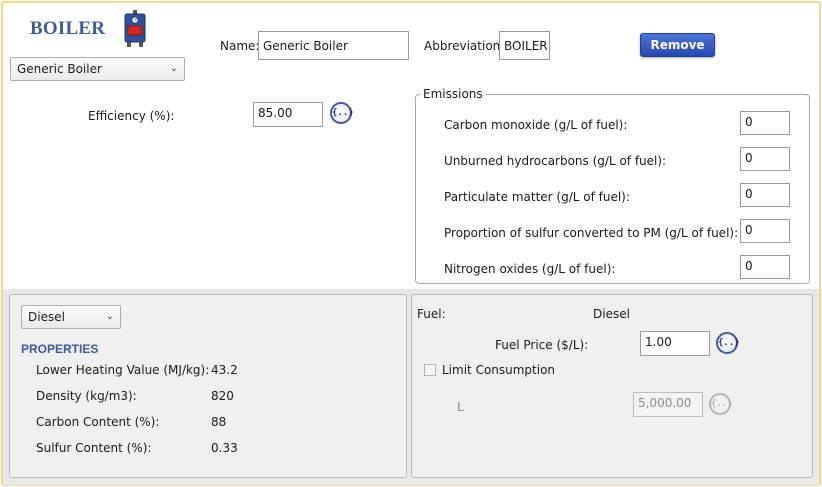  What do you see at coordinates (524, 45) in the screenshot?
I see `abbreviation-input: BOILER` at bounding box center [524, 45].